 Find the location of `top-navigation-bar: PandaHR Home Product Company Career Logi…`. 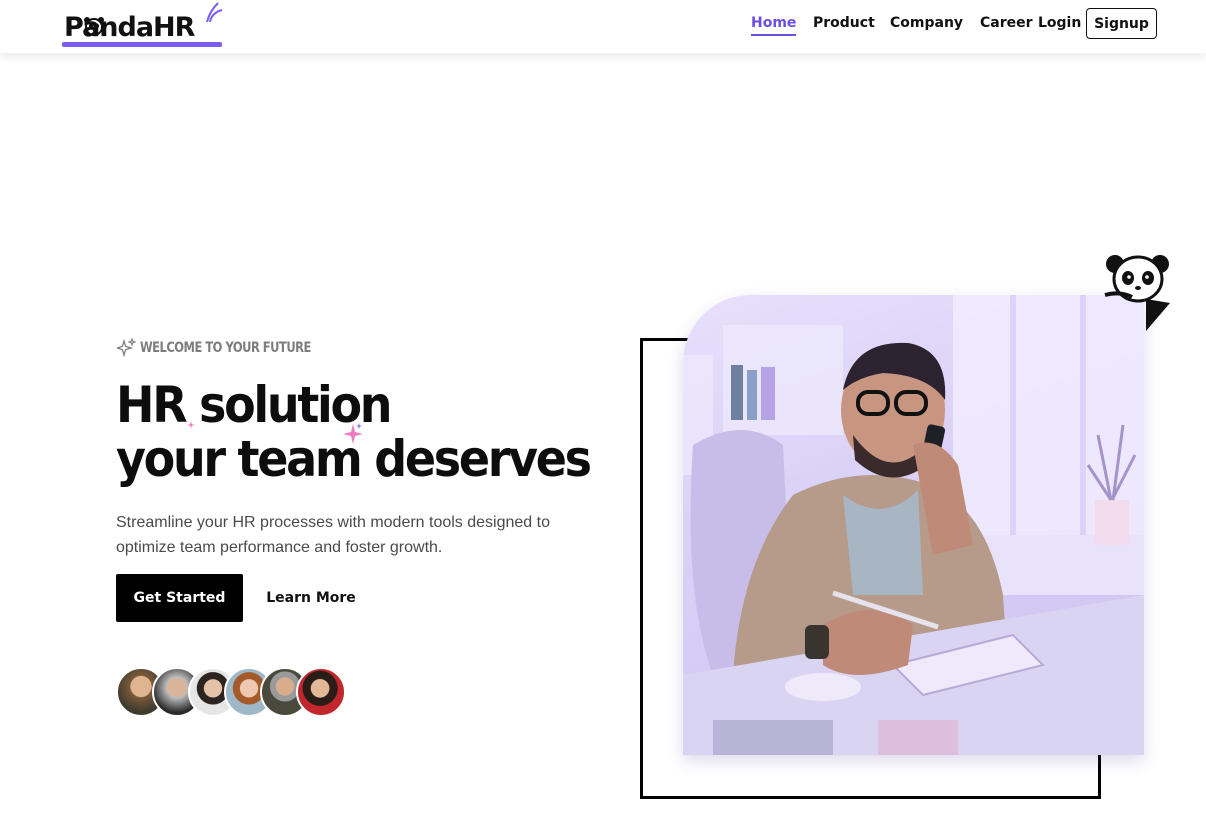

top-navigation-bar: PandaHR Home Product Company Career Logi… is located at coordinates (603, 26).